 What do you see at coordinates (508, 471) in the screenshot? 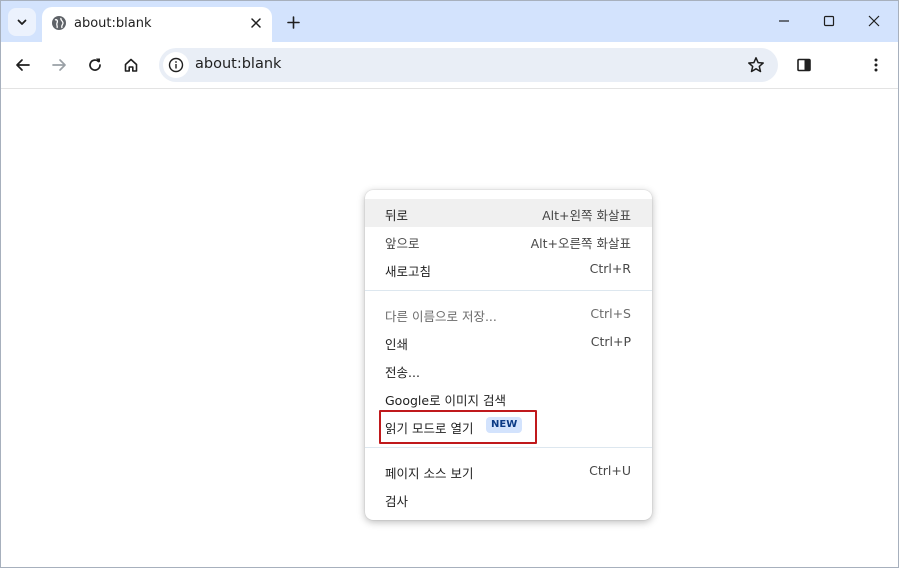
I see `menu-item-view-source: 페이지 소스 보기 Ctrl+U` at bounding box center [508, 471].